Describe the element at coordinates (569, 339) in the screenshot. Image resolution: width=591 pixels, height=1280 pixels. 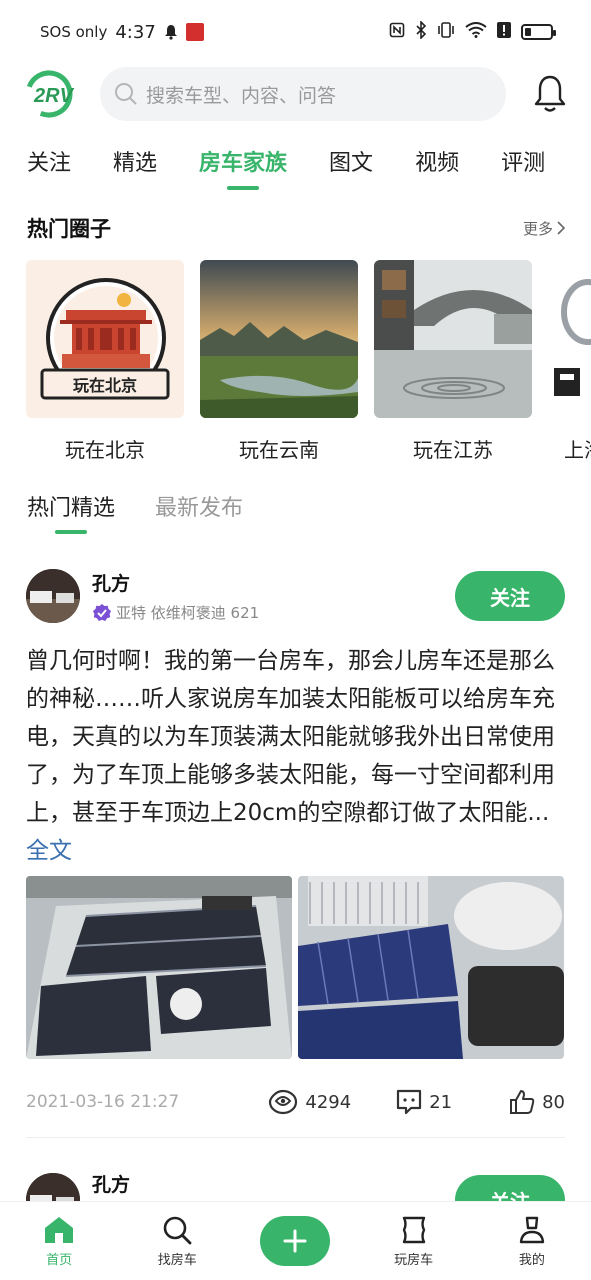
I see `circle-thumb-shanghai` at that location.